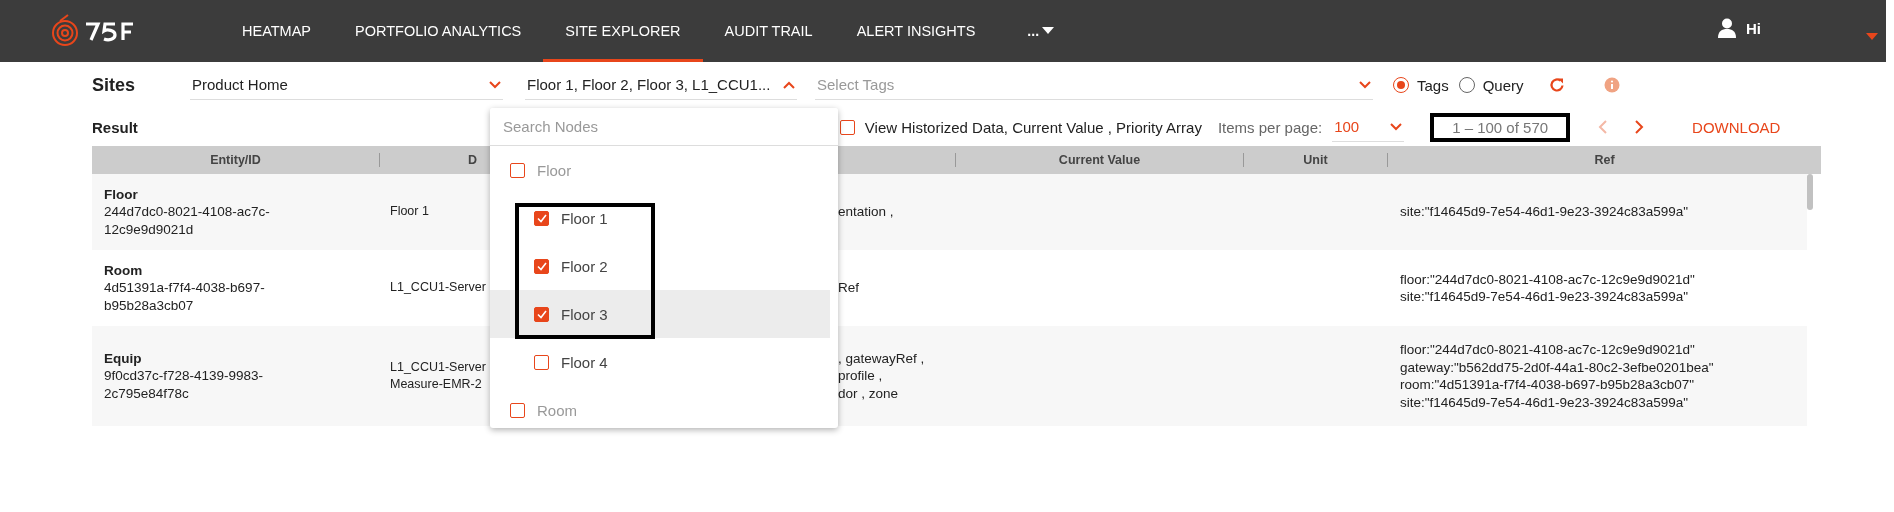 The height and width of the screenshot is (512, 1894). Describe the element at coordinates (235, 160) in the screenshot. I see `column-header: Entity/ID` at that location.